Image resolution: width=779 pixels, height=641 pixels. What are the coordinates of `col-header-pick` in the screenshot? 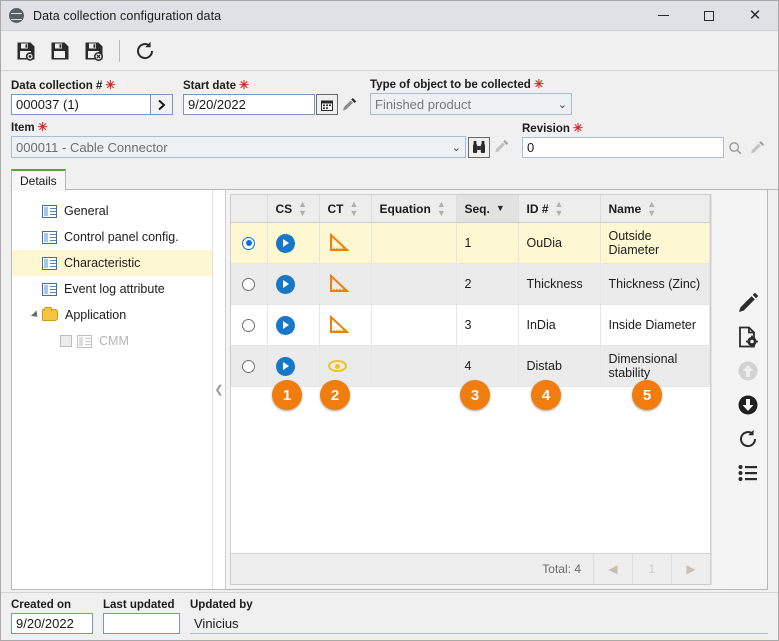 It's located at (249, 209).